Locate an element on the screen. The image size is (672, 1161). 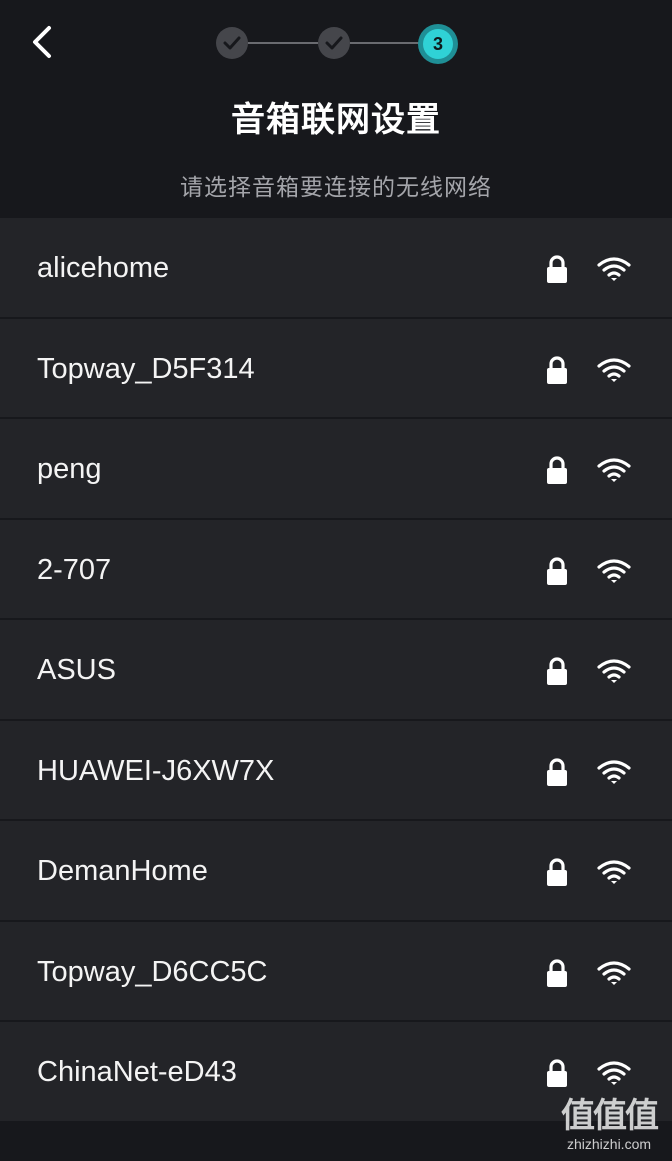
network-name: peng is located at coordinates (69, 469).